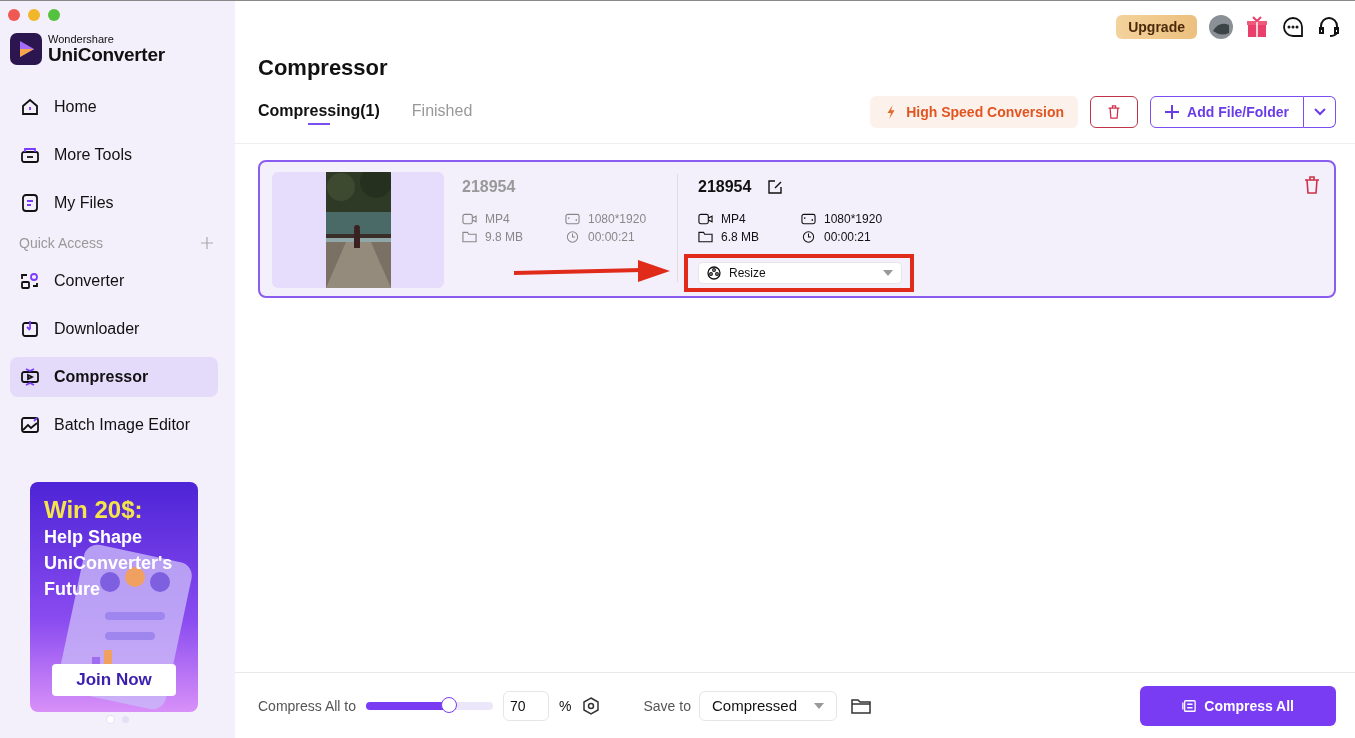 The width and height of the screenshot is (1355, 738). What do you see at coordinates (1221, 27) in the screenshot?
I see `avatar` at bounding box center [1221, 27].